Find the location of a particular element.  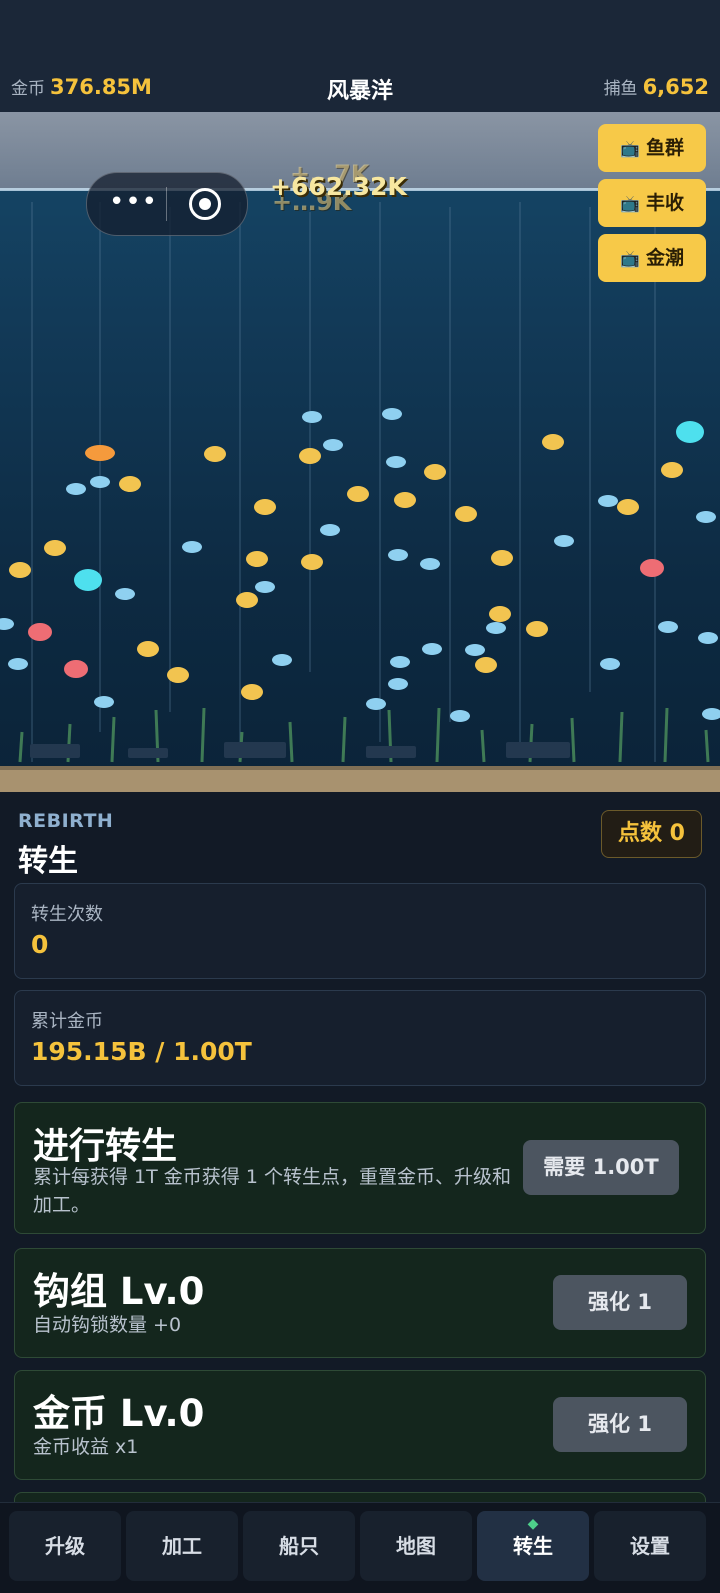

card-title: 进行转生 is located at coordinates (105, 1146).